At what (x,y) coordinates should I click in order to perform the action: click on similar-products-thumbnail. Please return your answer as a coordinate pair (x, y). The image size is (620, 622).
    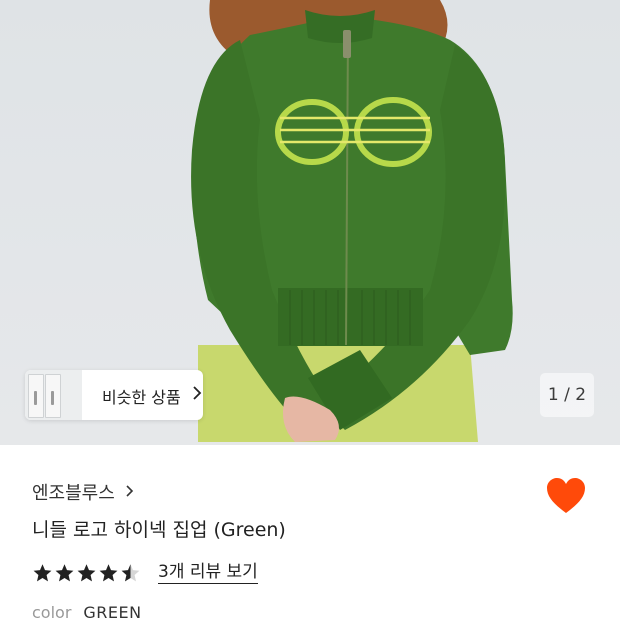
    Looking at the image, I should click on (53, 395).